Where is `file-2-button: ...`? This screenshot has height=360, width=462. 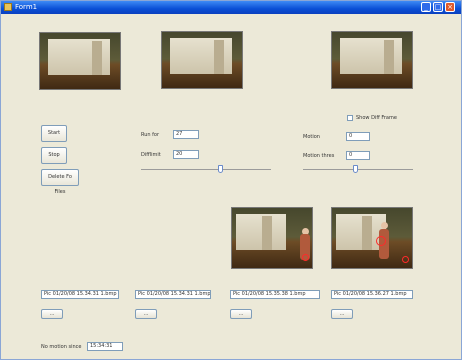 file-2-button: ... is located at coordinates (146, 314).